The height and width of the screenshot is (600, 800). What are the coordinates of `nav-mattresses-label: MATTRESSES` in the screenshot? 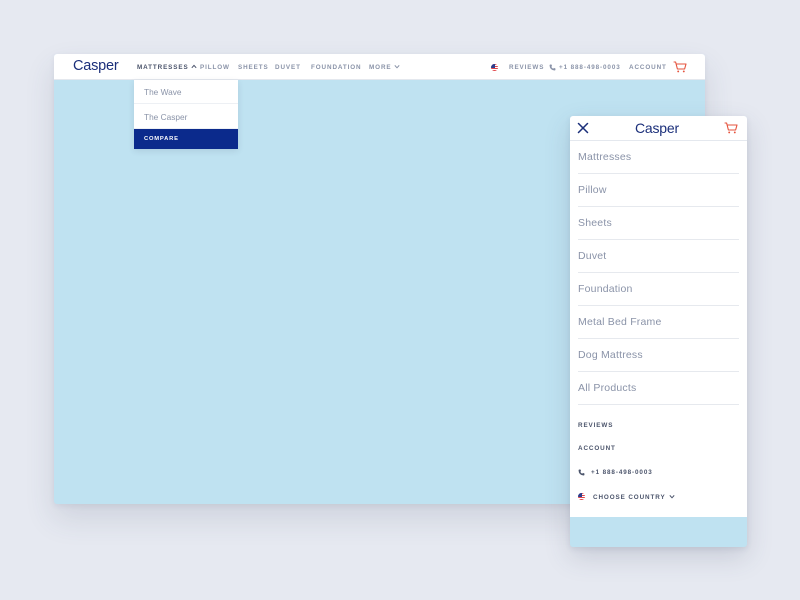 It's located at (163, 67).